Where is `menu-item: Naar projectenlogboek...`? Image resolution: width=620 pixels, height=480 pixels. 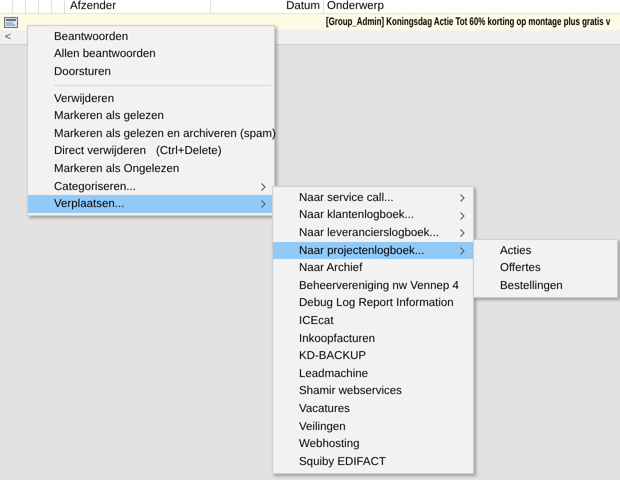
menu-item: Naar projectenlogboek... is located at coordinates (373, 251).